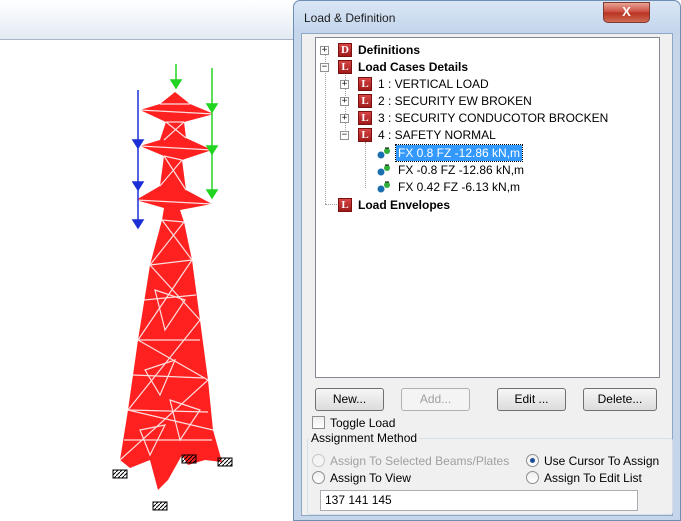 The width and height of the screenshot is (681, 521). I want to click on tree-node-load-2: FX -0.8 FZ -12.86 kN,m, so click(506, 170).